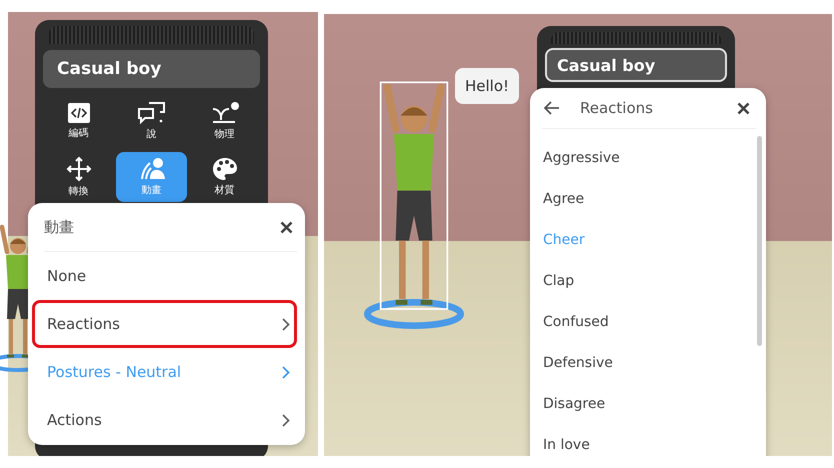  Describe the element at coordinates (643, 157) in the screenshot. I see `reaction-item: Aggressive` at that location.